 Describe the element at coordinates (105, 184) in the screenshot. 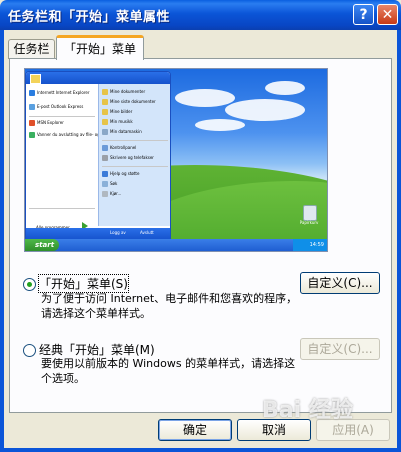

I see `search-icon` at that location.